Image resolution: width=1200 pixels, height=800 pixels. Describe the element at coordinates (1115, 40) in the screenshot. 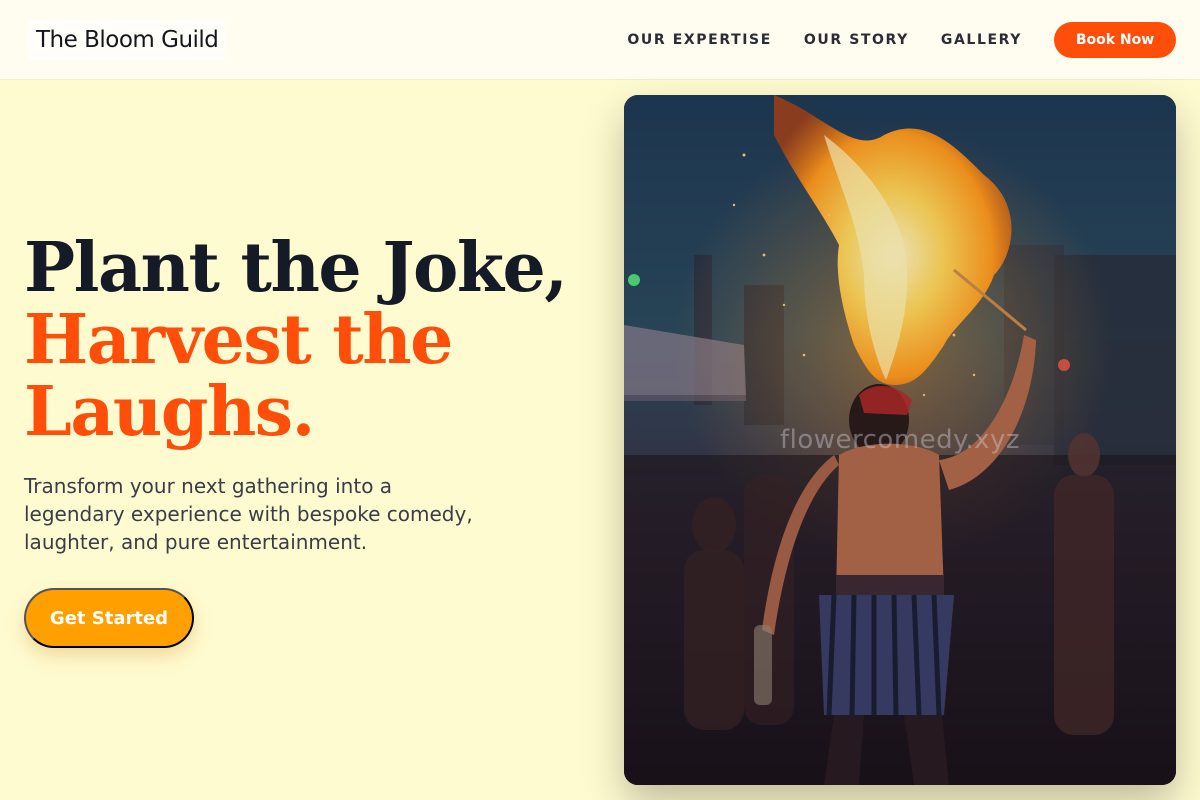

I see `book-now-button: Book Now` at that location.